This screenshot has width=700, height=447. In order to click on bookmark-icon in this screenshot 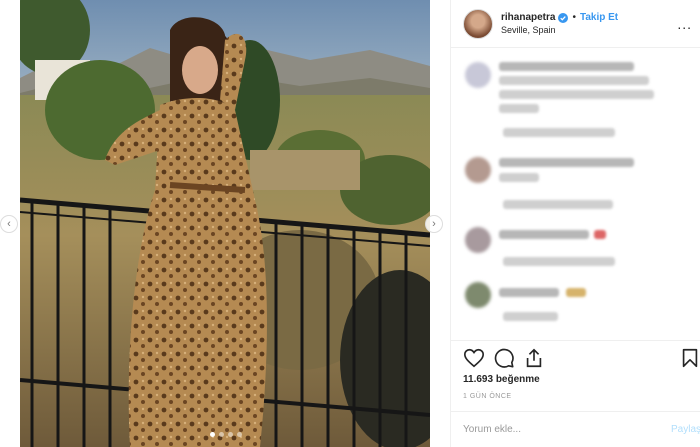, I will do `click(689, 358)`.